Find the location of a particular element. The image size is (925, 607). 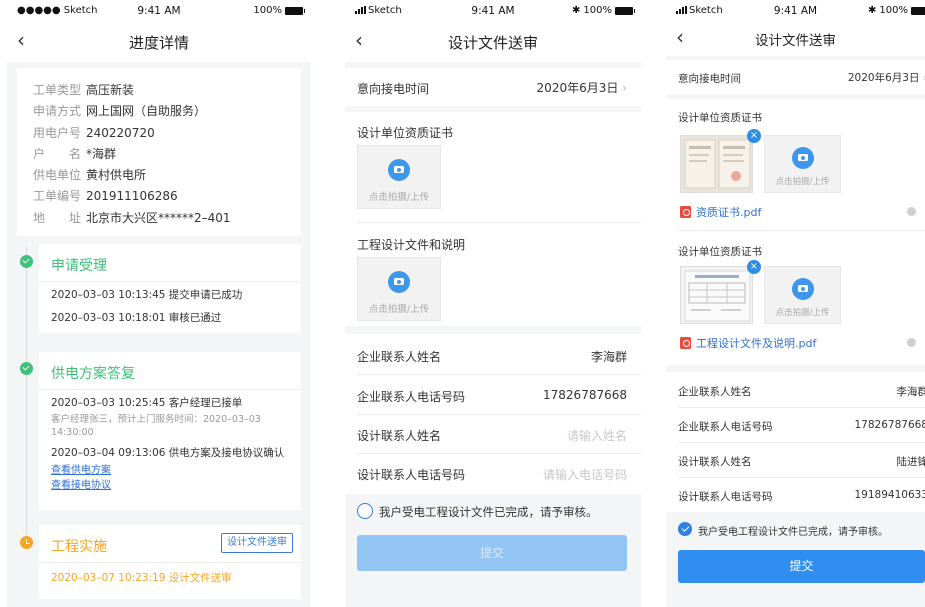

cert-label-2: 设计单位资质证书 is located at coordinates (720, 252).